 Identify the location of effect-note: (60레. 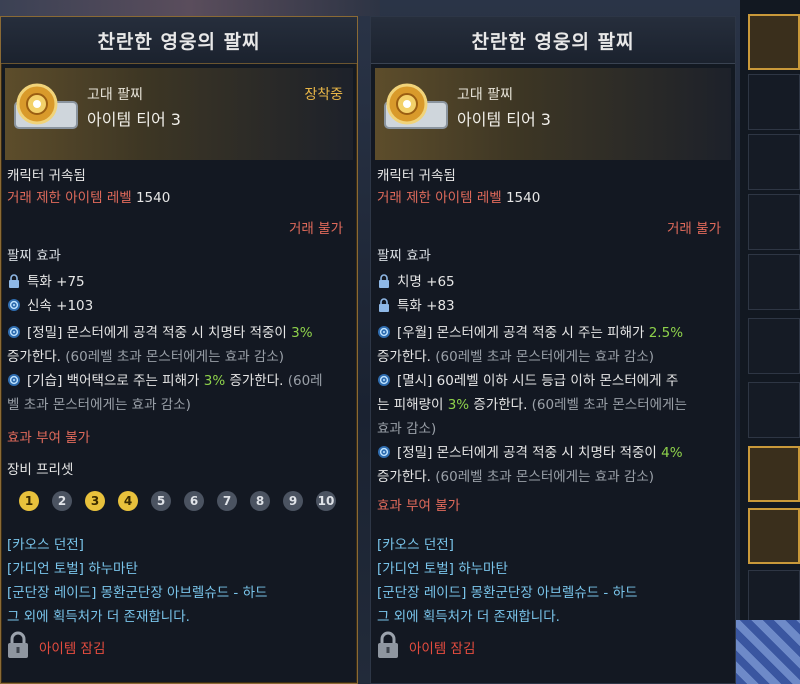
(303, 381).